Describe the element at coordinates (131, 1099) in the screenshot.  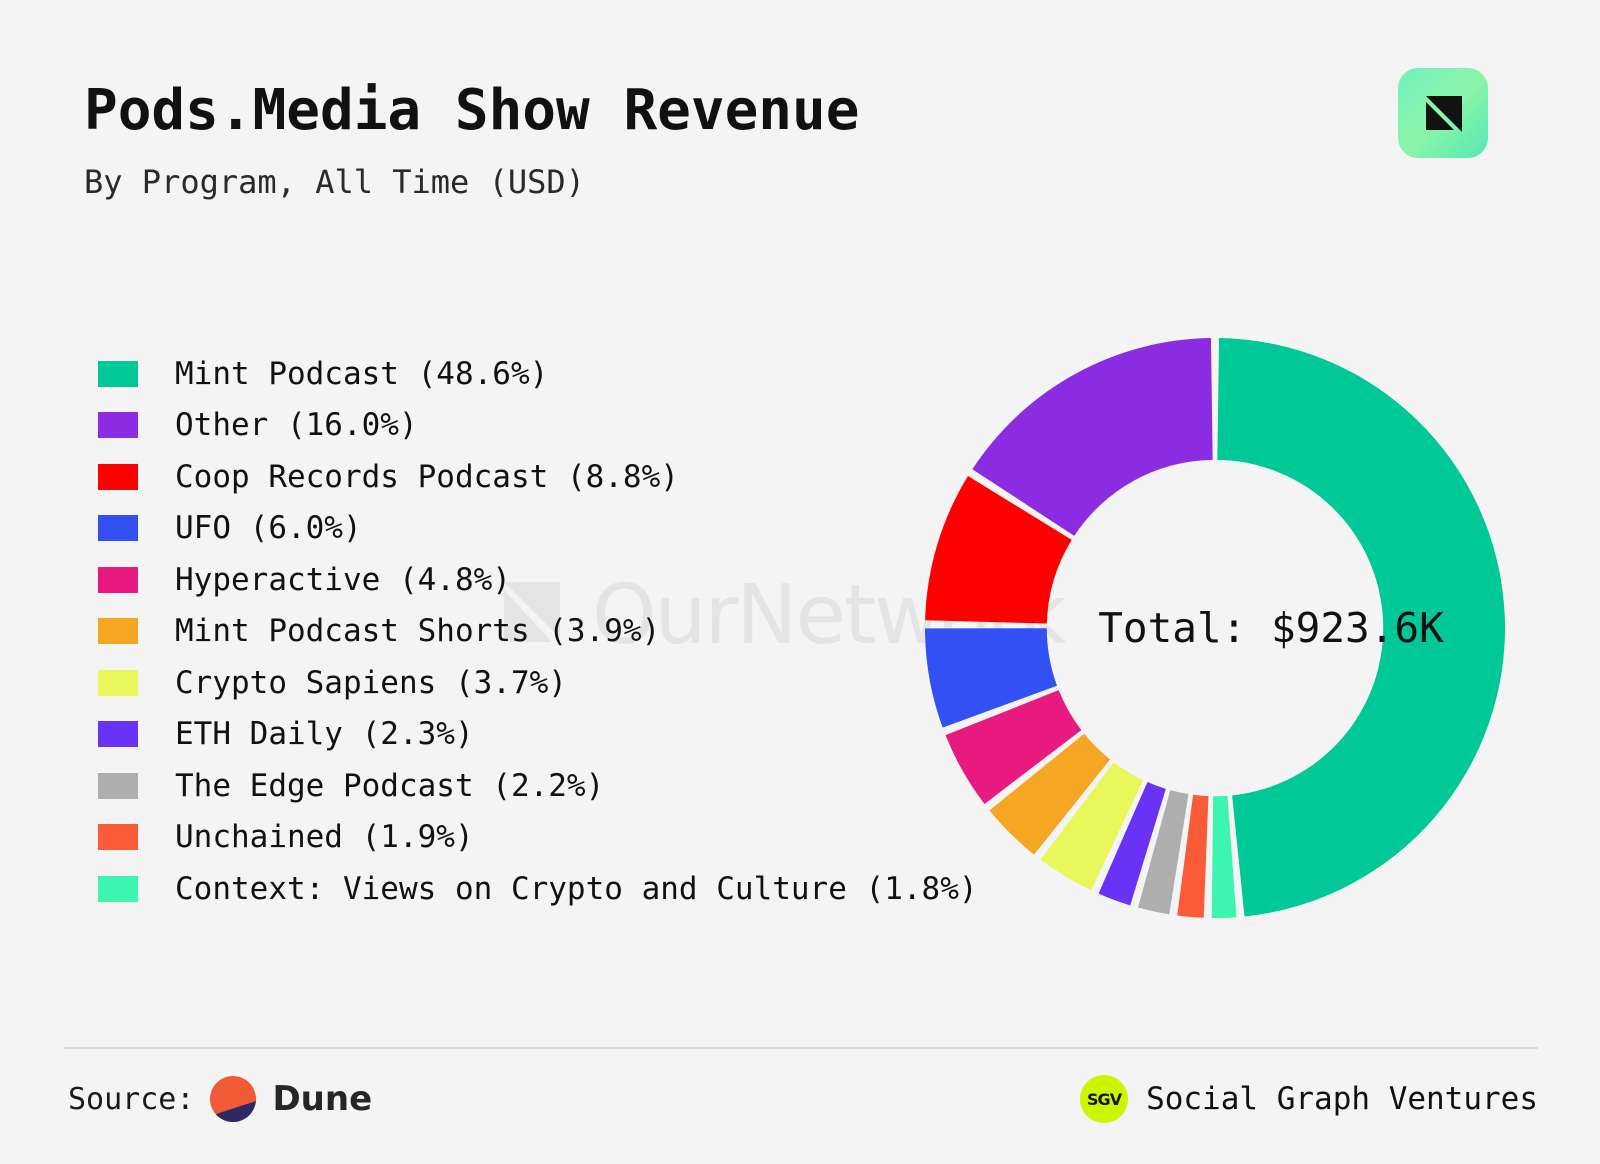
I see `source-label: Source:` at that location.